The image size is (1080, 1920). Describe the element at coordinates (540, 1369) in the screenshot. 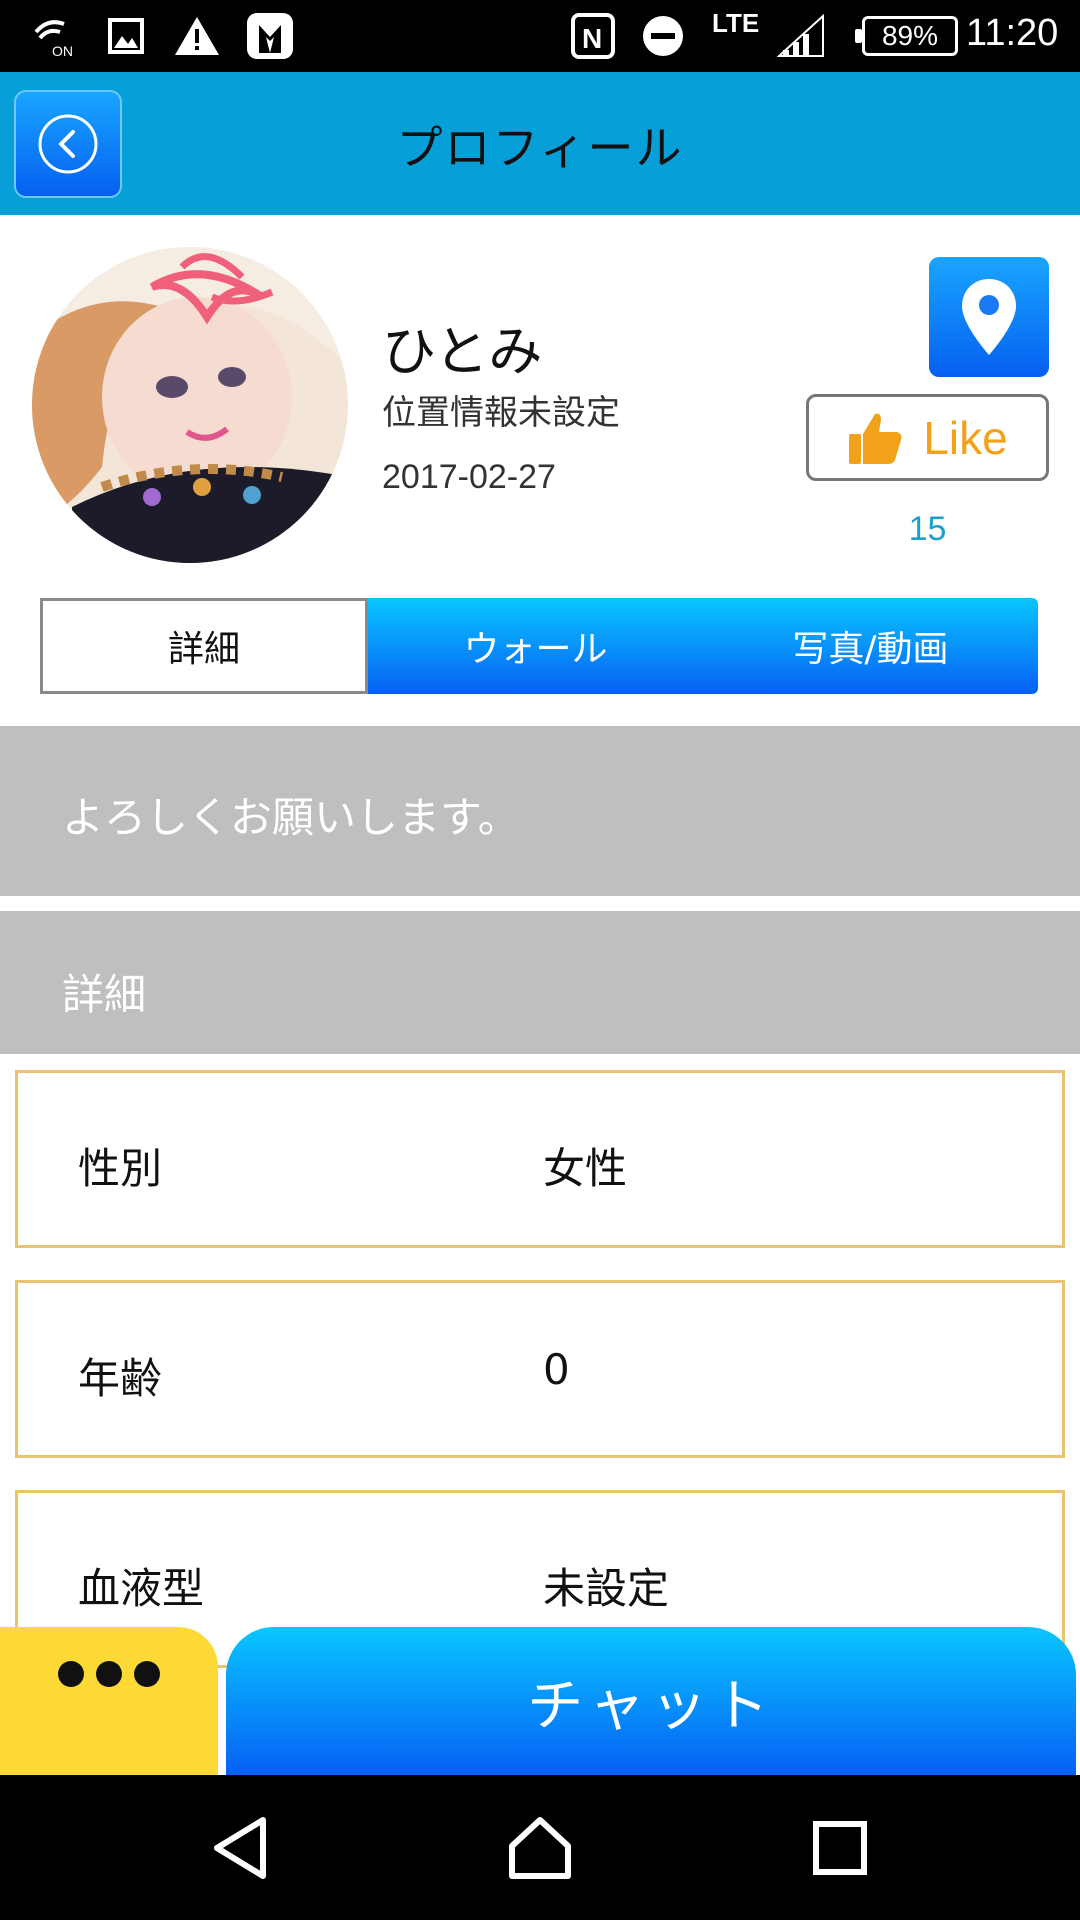

I see `detail-row-age: 年齢 0` at that location.